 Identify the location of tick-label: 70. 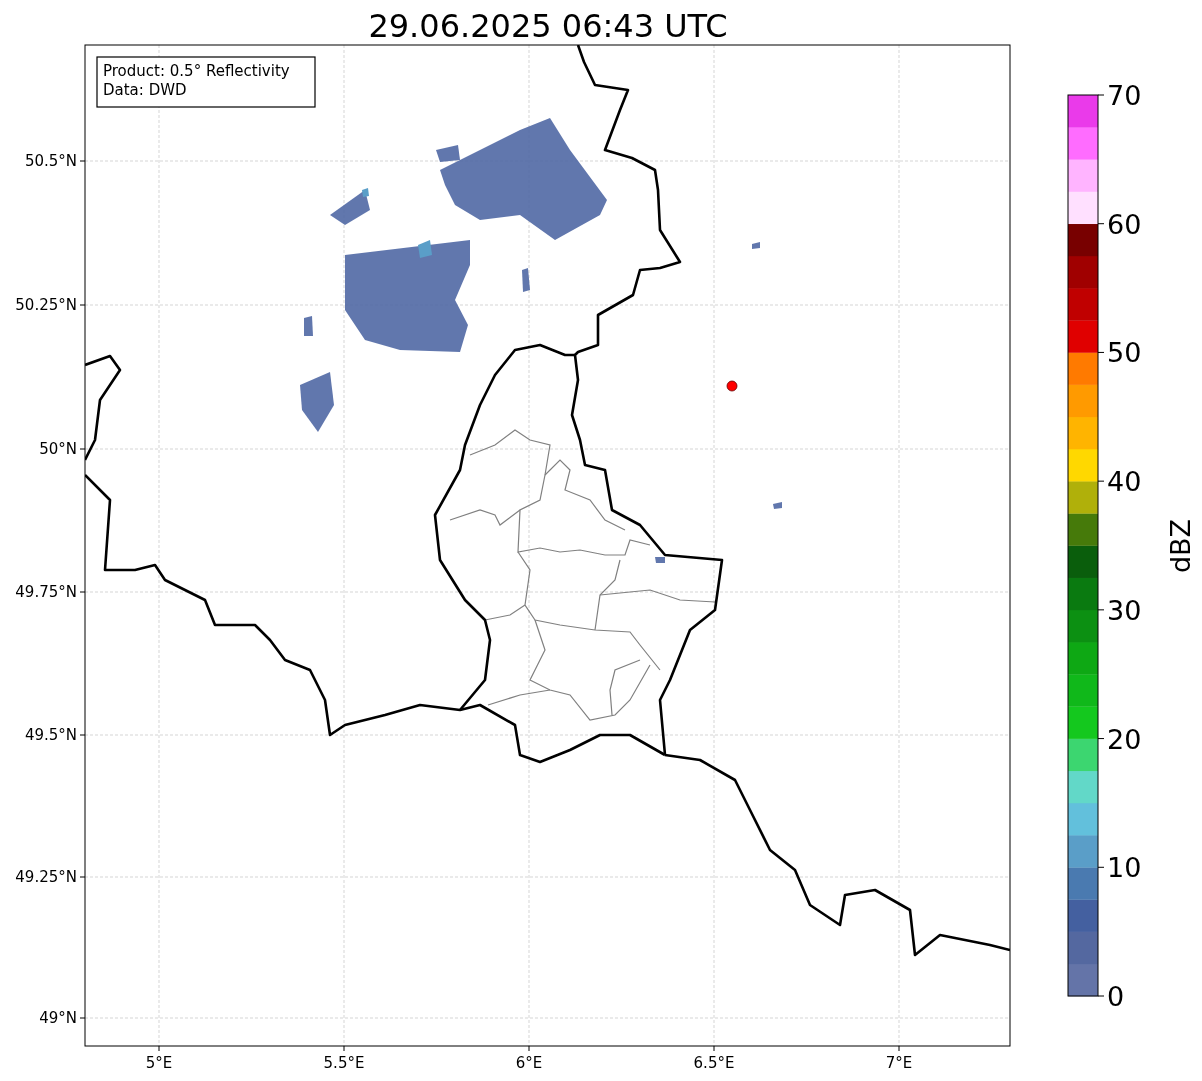
(1124, 95).